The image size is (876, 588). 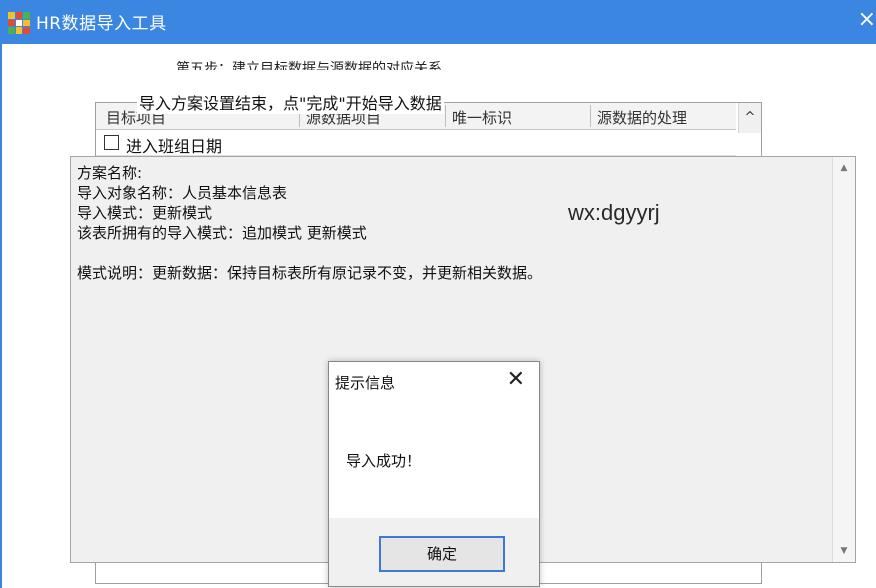 What do you see at coordinates (19, 23) in the screenshot?
I see `app-grid-icon` at bounding box center [19, 23].